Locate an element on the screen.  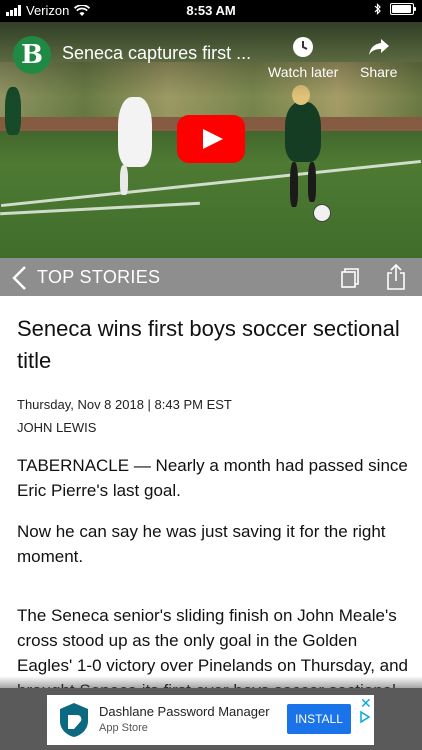
play-button is located at coordinates (211, 139).